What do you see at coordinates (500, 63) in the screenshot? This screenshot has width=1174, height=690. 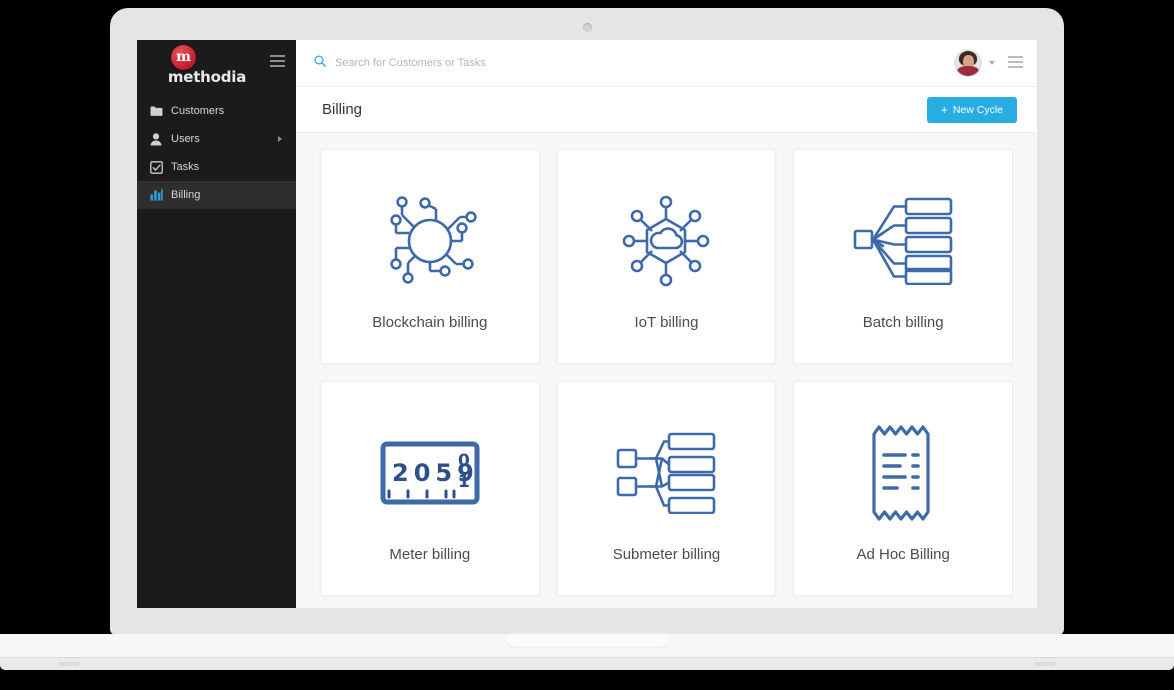 I see `search-input` at bounding box center [500, 63].